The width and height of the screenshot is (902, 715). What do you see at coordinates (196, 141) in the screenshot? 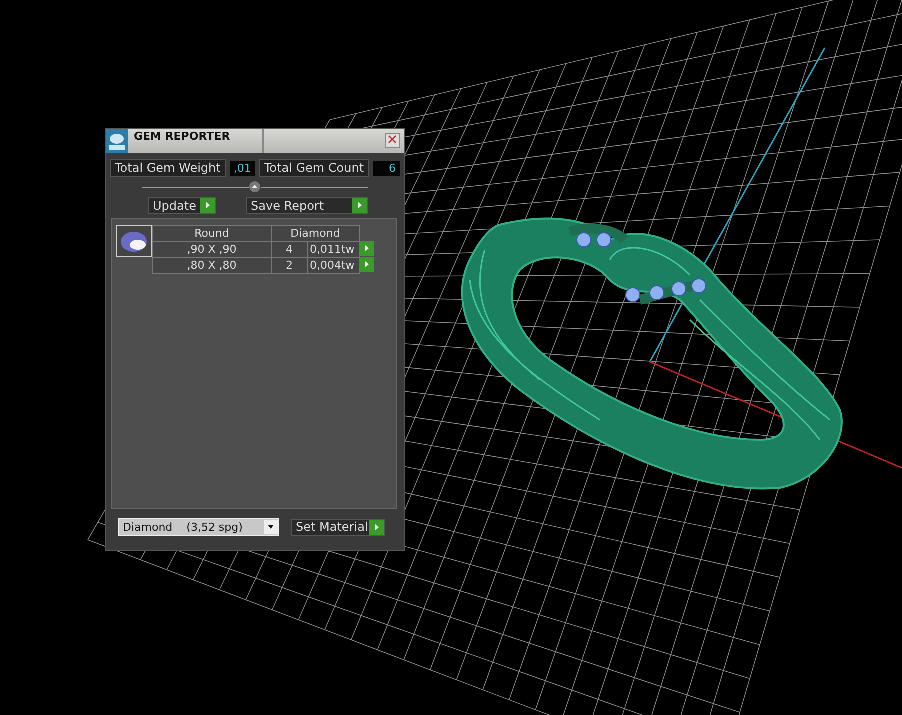
I see `window-title: GEM REPORTER` at bounding box center [196, 141].